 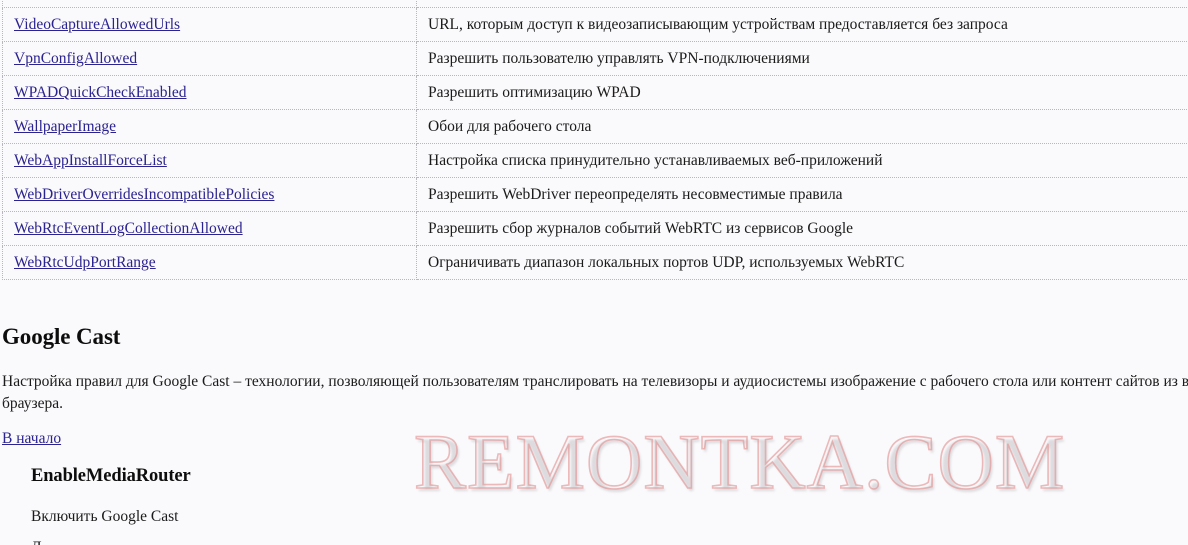 I want to click on policy-name-cell: WebDriverOverridesIncompatiblePolicies, so click(x=209, y=194).